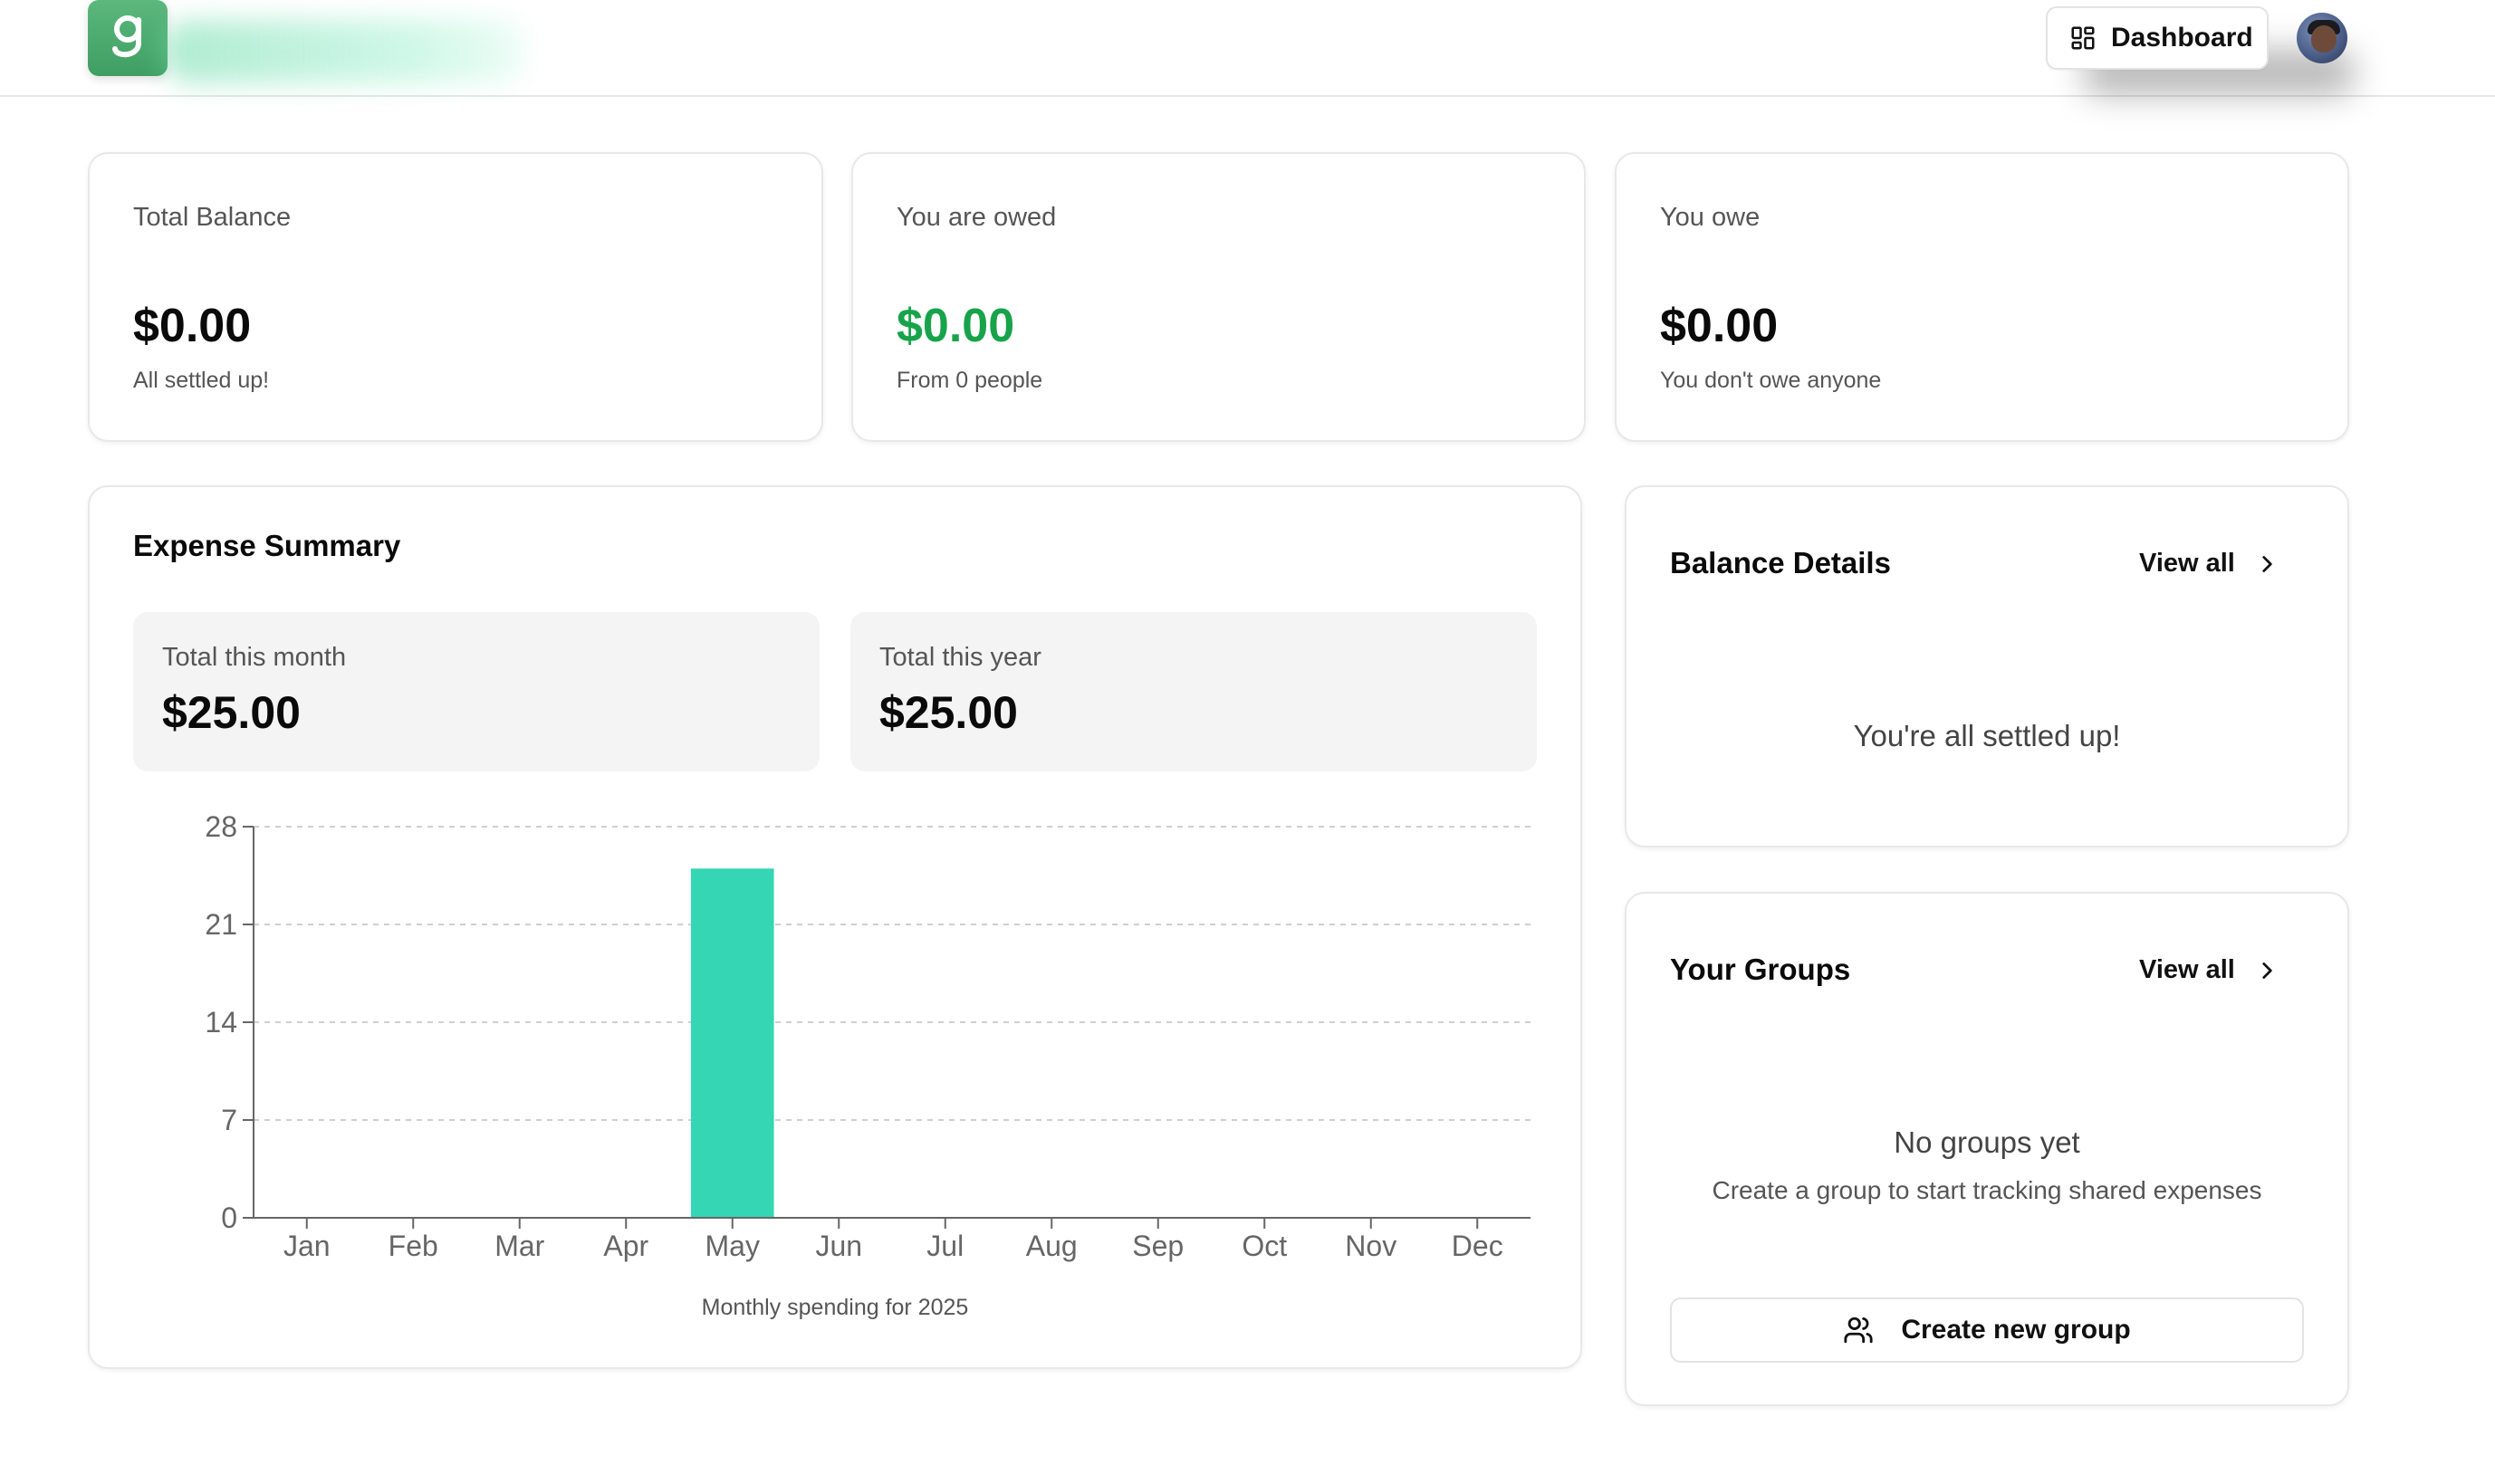 The height and width of the screenshot is (1484, 2495). I want to click on balance-details-title: Balance Details, so click(1780, 562).